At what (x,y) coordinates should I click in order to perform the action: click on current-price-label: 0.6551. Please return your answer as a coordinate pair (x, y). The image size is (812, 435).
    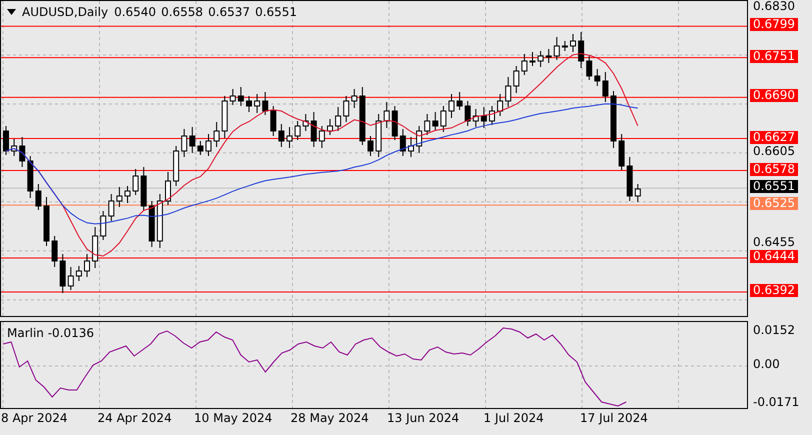
    Looking at the image, I should click on (774, 187).